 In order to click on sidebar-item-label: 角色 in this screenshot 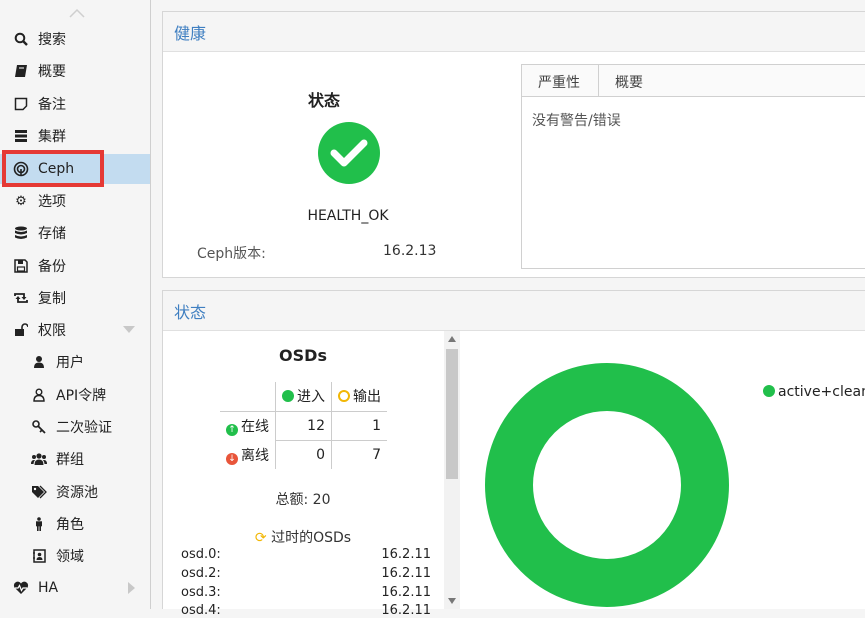, I will do `click(70, 525)`.